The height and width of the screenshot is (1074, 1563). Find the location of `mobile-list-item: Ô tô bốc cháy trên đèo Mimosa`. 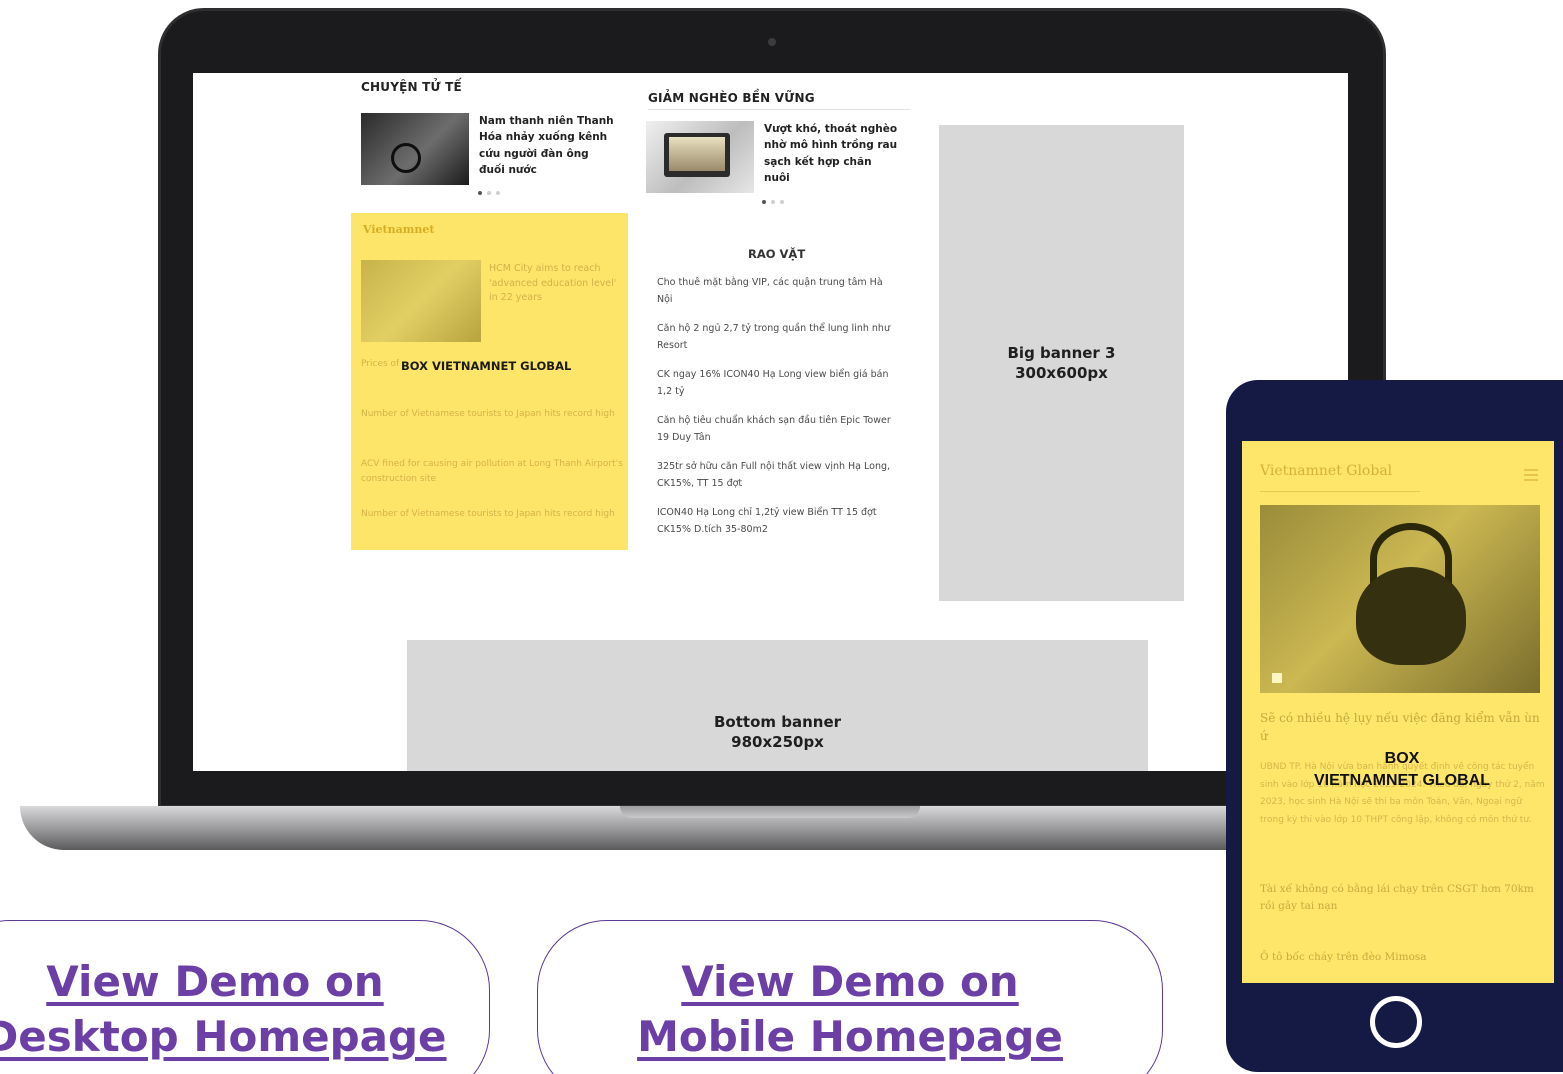

mobile-list-item: Ô tô bốc cháy trên đèo Mimosa is located at coordinates (1403, 957).